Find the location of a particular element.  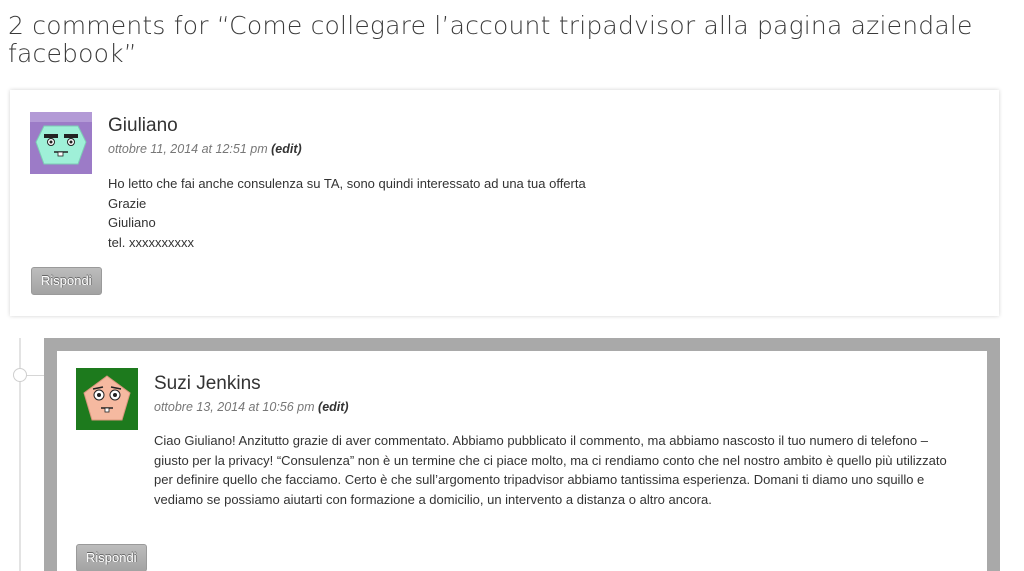

comment-date: ottobre 13, 2014 at 10:56 pm (edit) is located at coordinates (251, 407).